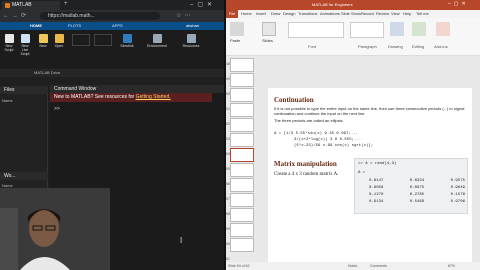 The height and width of the screenshot is (270, 480). Describe the element at coordinates (16, 15) in the screenshot. I see `nav-arrows-icon: ←→⟳` at that location.